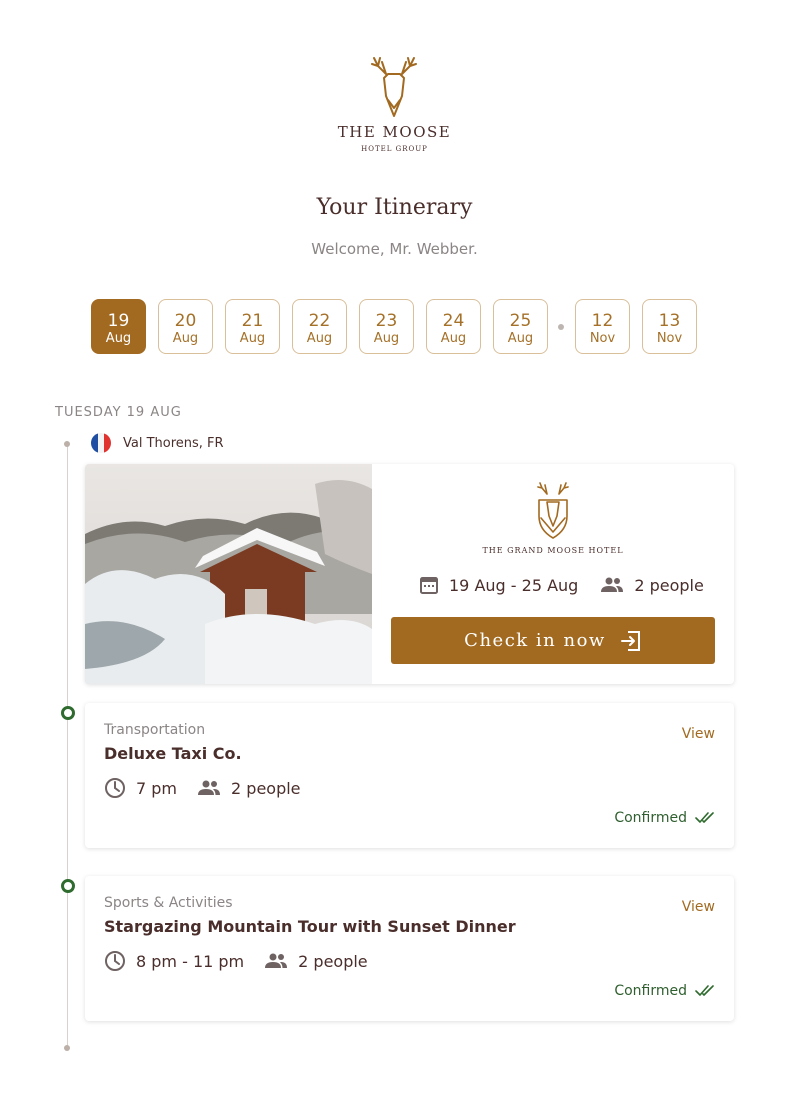  I want to click on date-chip-21-aug: 21 Aug, so click(252, 326).